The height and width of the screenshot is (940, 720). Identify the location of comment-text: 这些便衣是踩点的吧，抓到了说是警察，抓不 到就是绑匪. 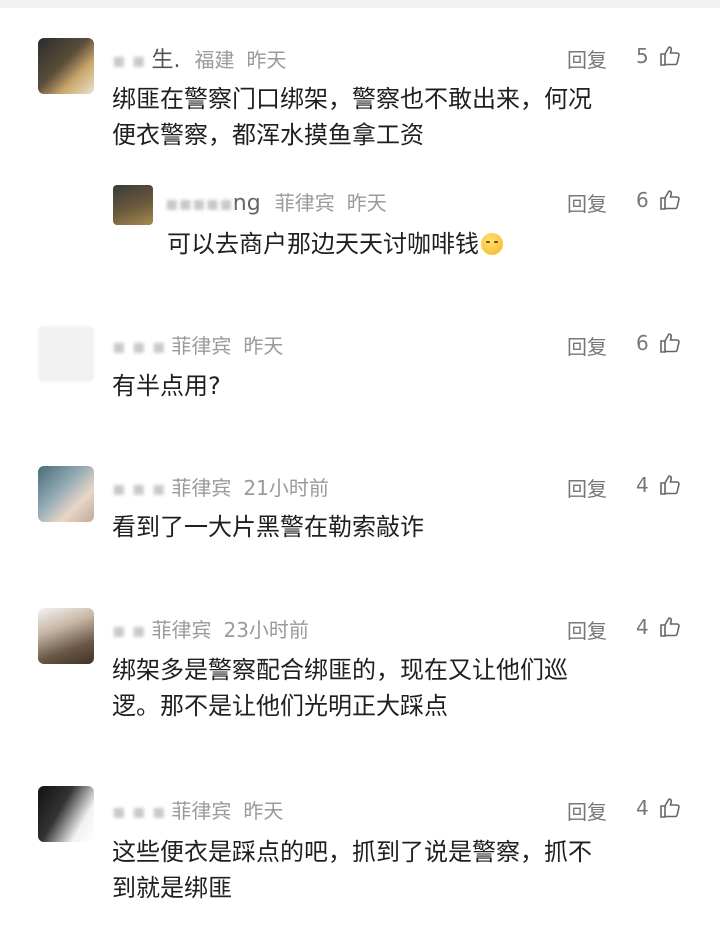
(352, 870).